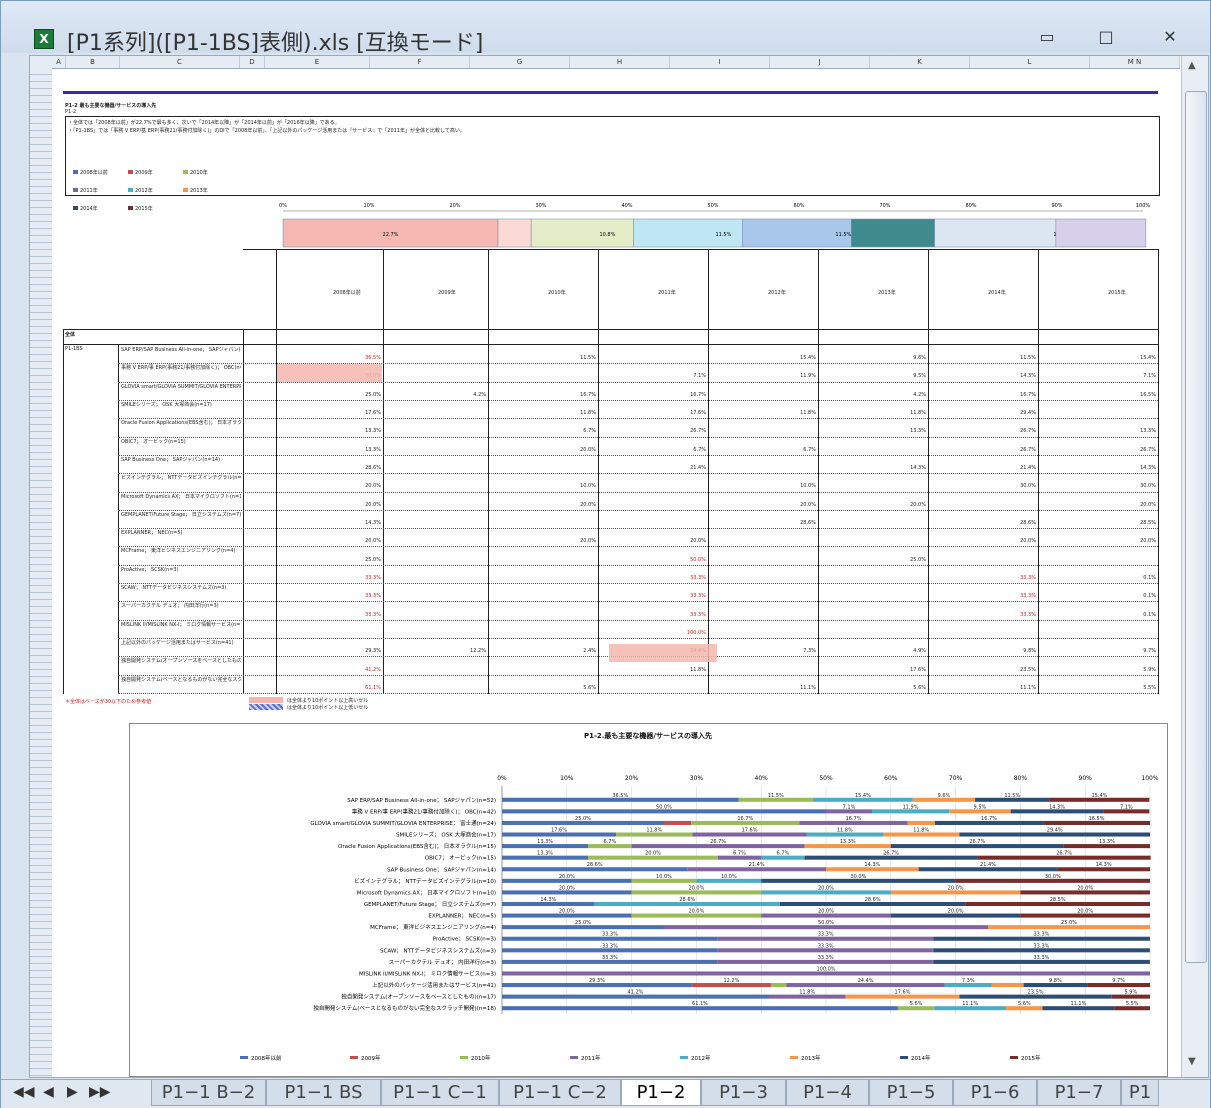 The width and height of the screenshot is (1211, 1108). I want to click on restore-button: □, so click(1106, 37).